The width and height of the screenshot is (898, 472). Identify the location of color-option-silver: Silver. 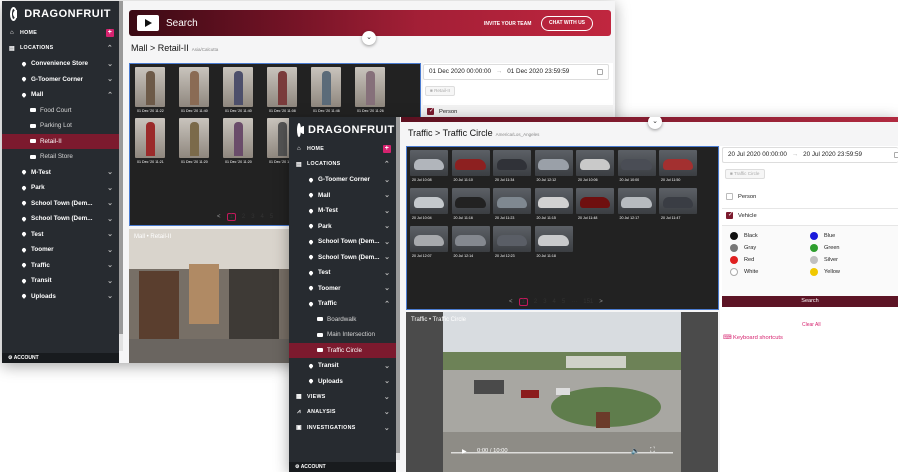
(850, 260).